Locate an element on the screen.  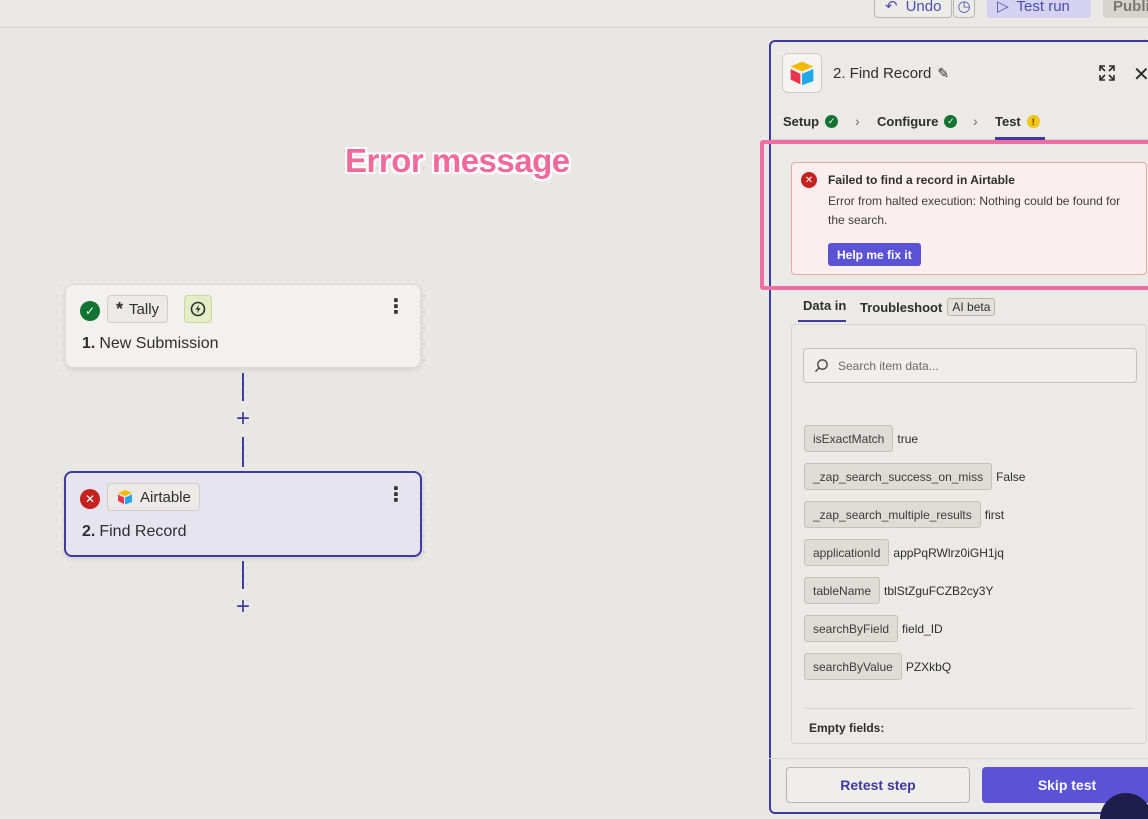
step-title-text: Find Record is located at coordinates (143, 531).